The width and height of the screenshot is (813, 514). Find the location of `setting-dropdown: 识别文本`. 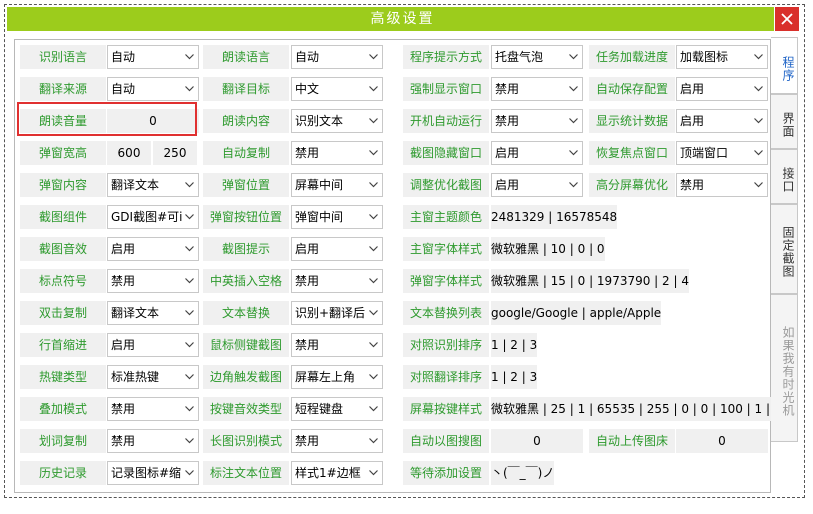

setting-dropdown: 识别文本 is located at coordinates (337, 121).